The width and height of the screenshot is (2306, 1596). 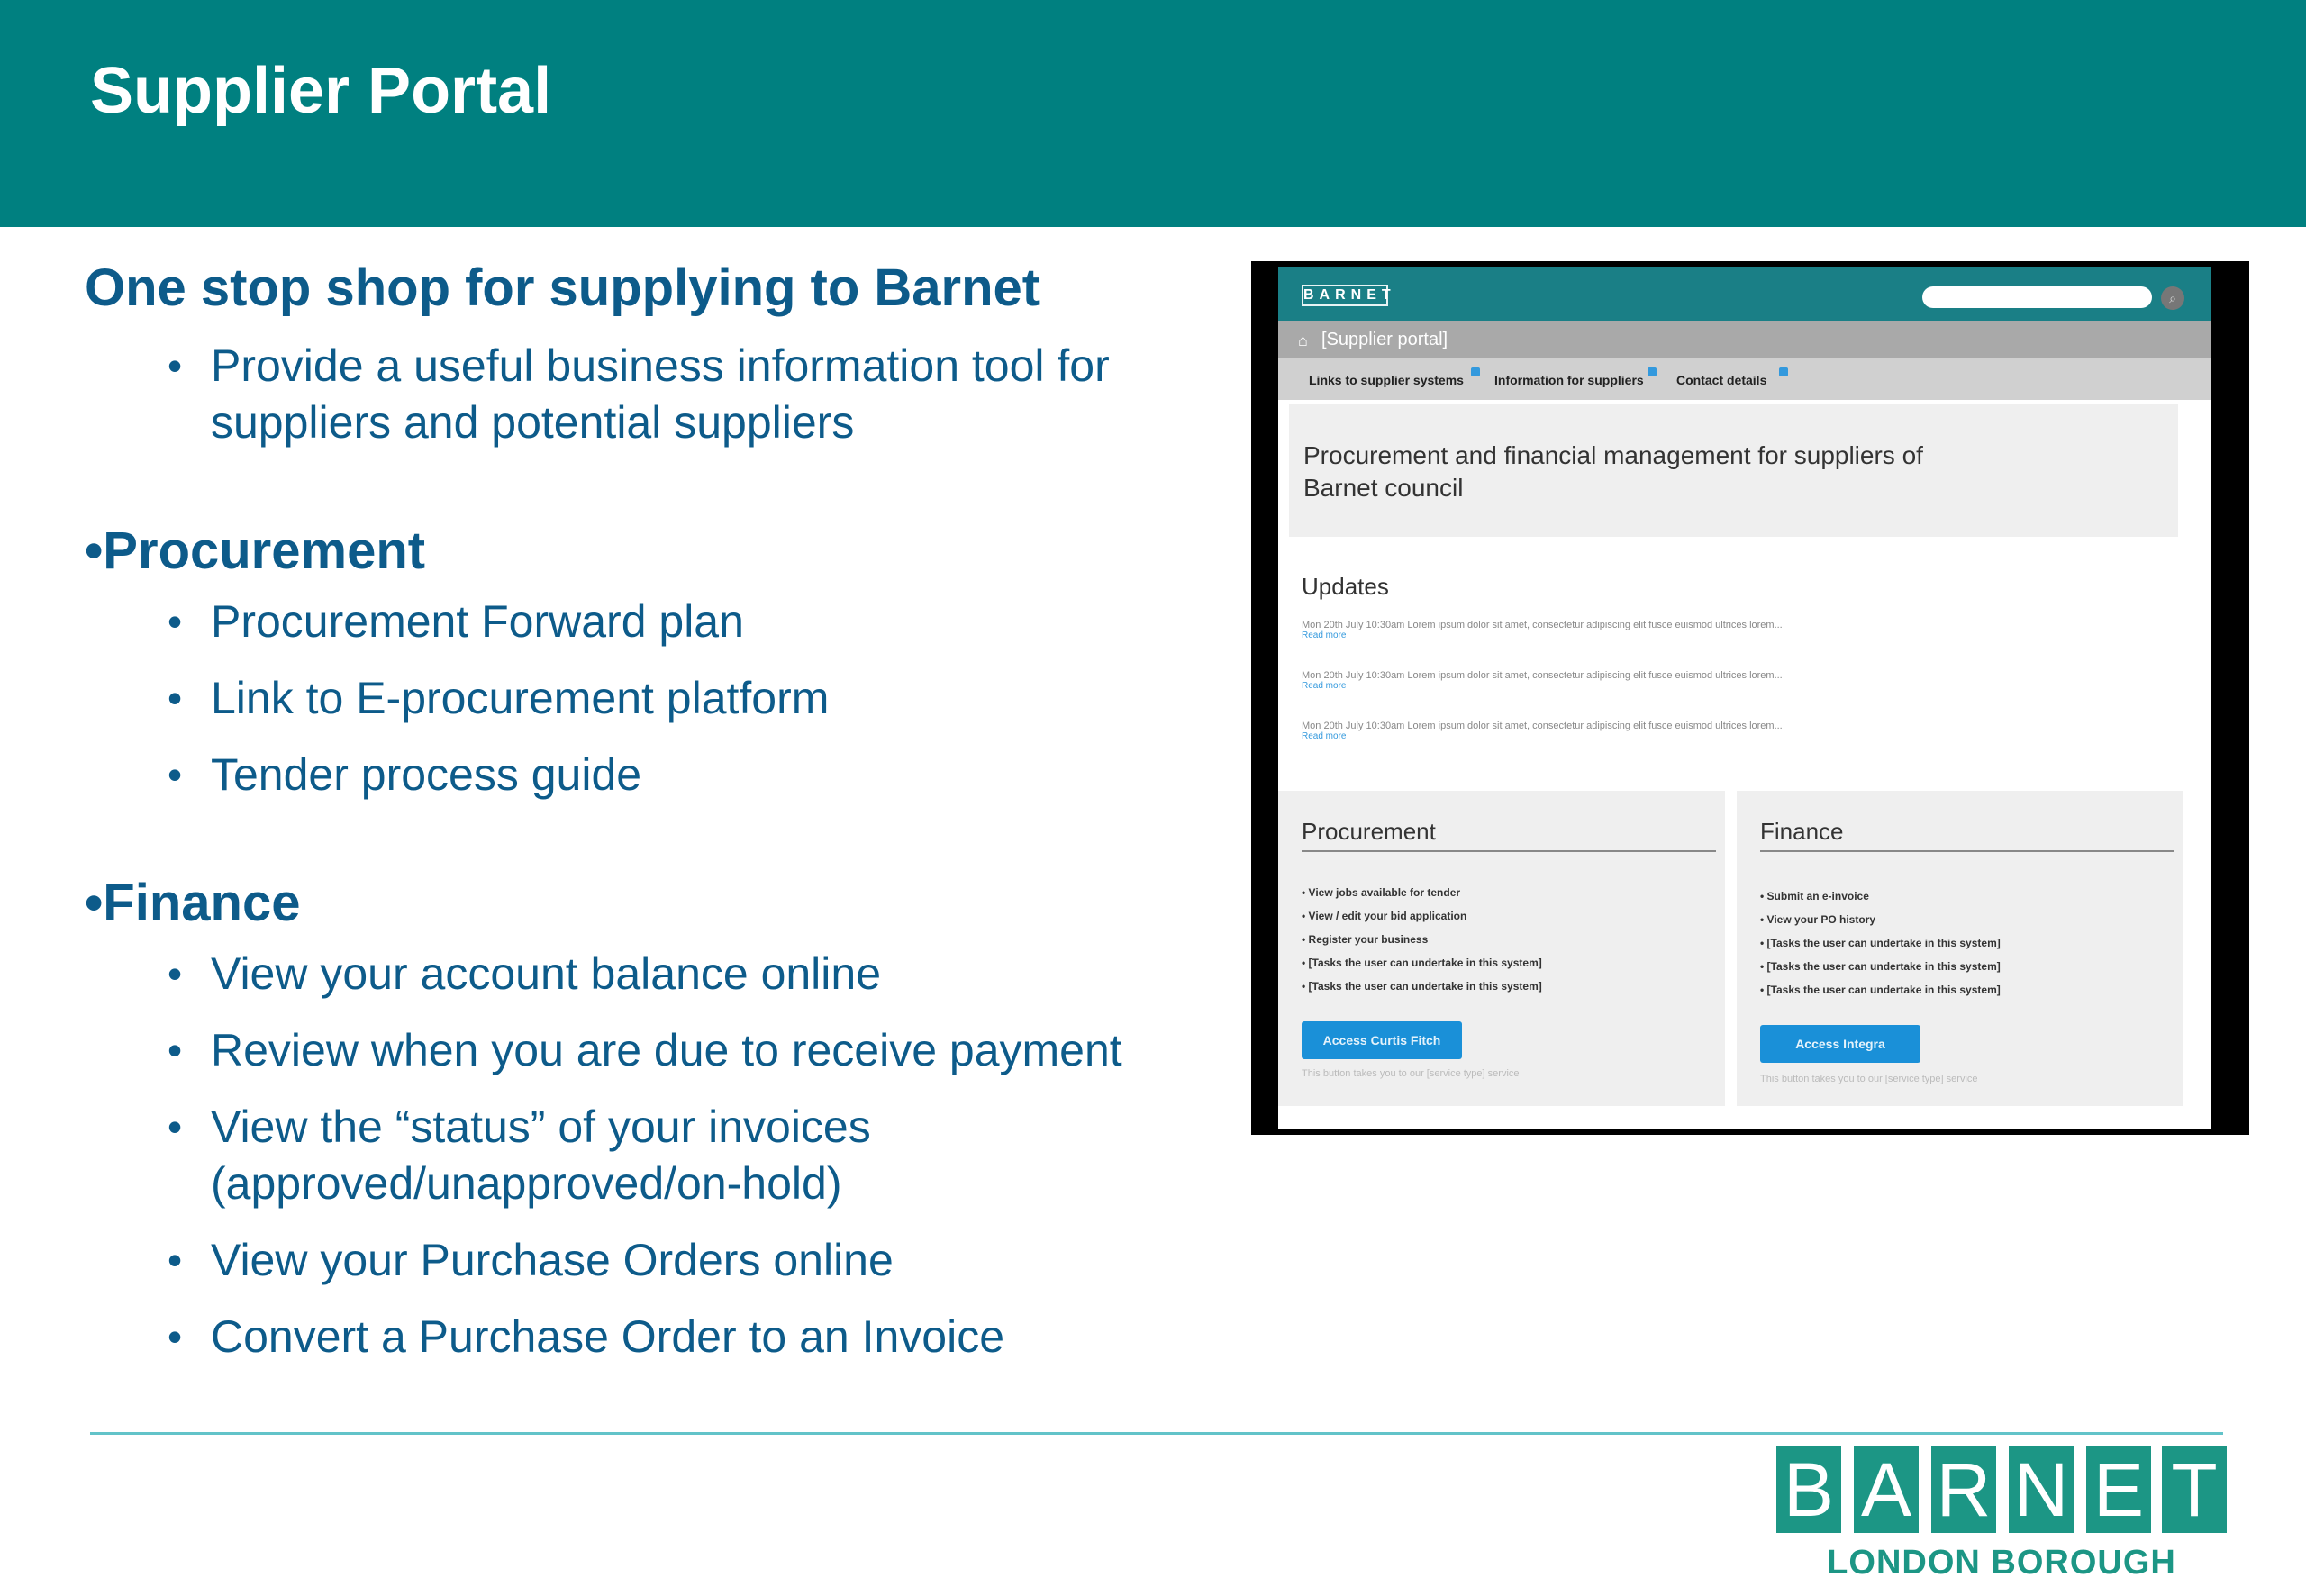 I want to click on access-integra-button: Access Integra, so click(x=1840, y=1044).